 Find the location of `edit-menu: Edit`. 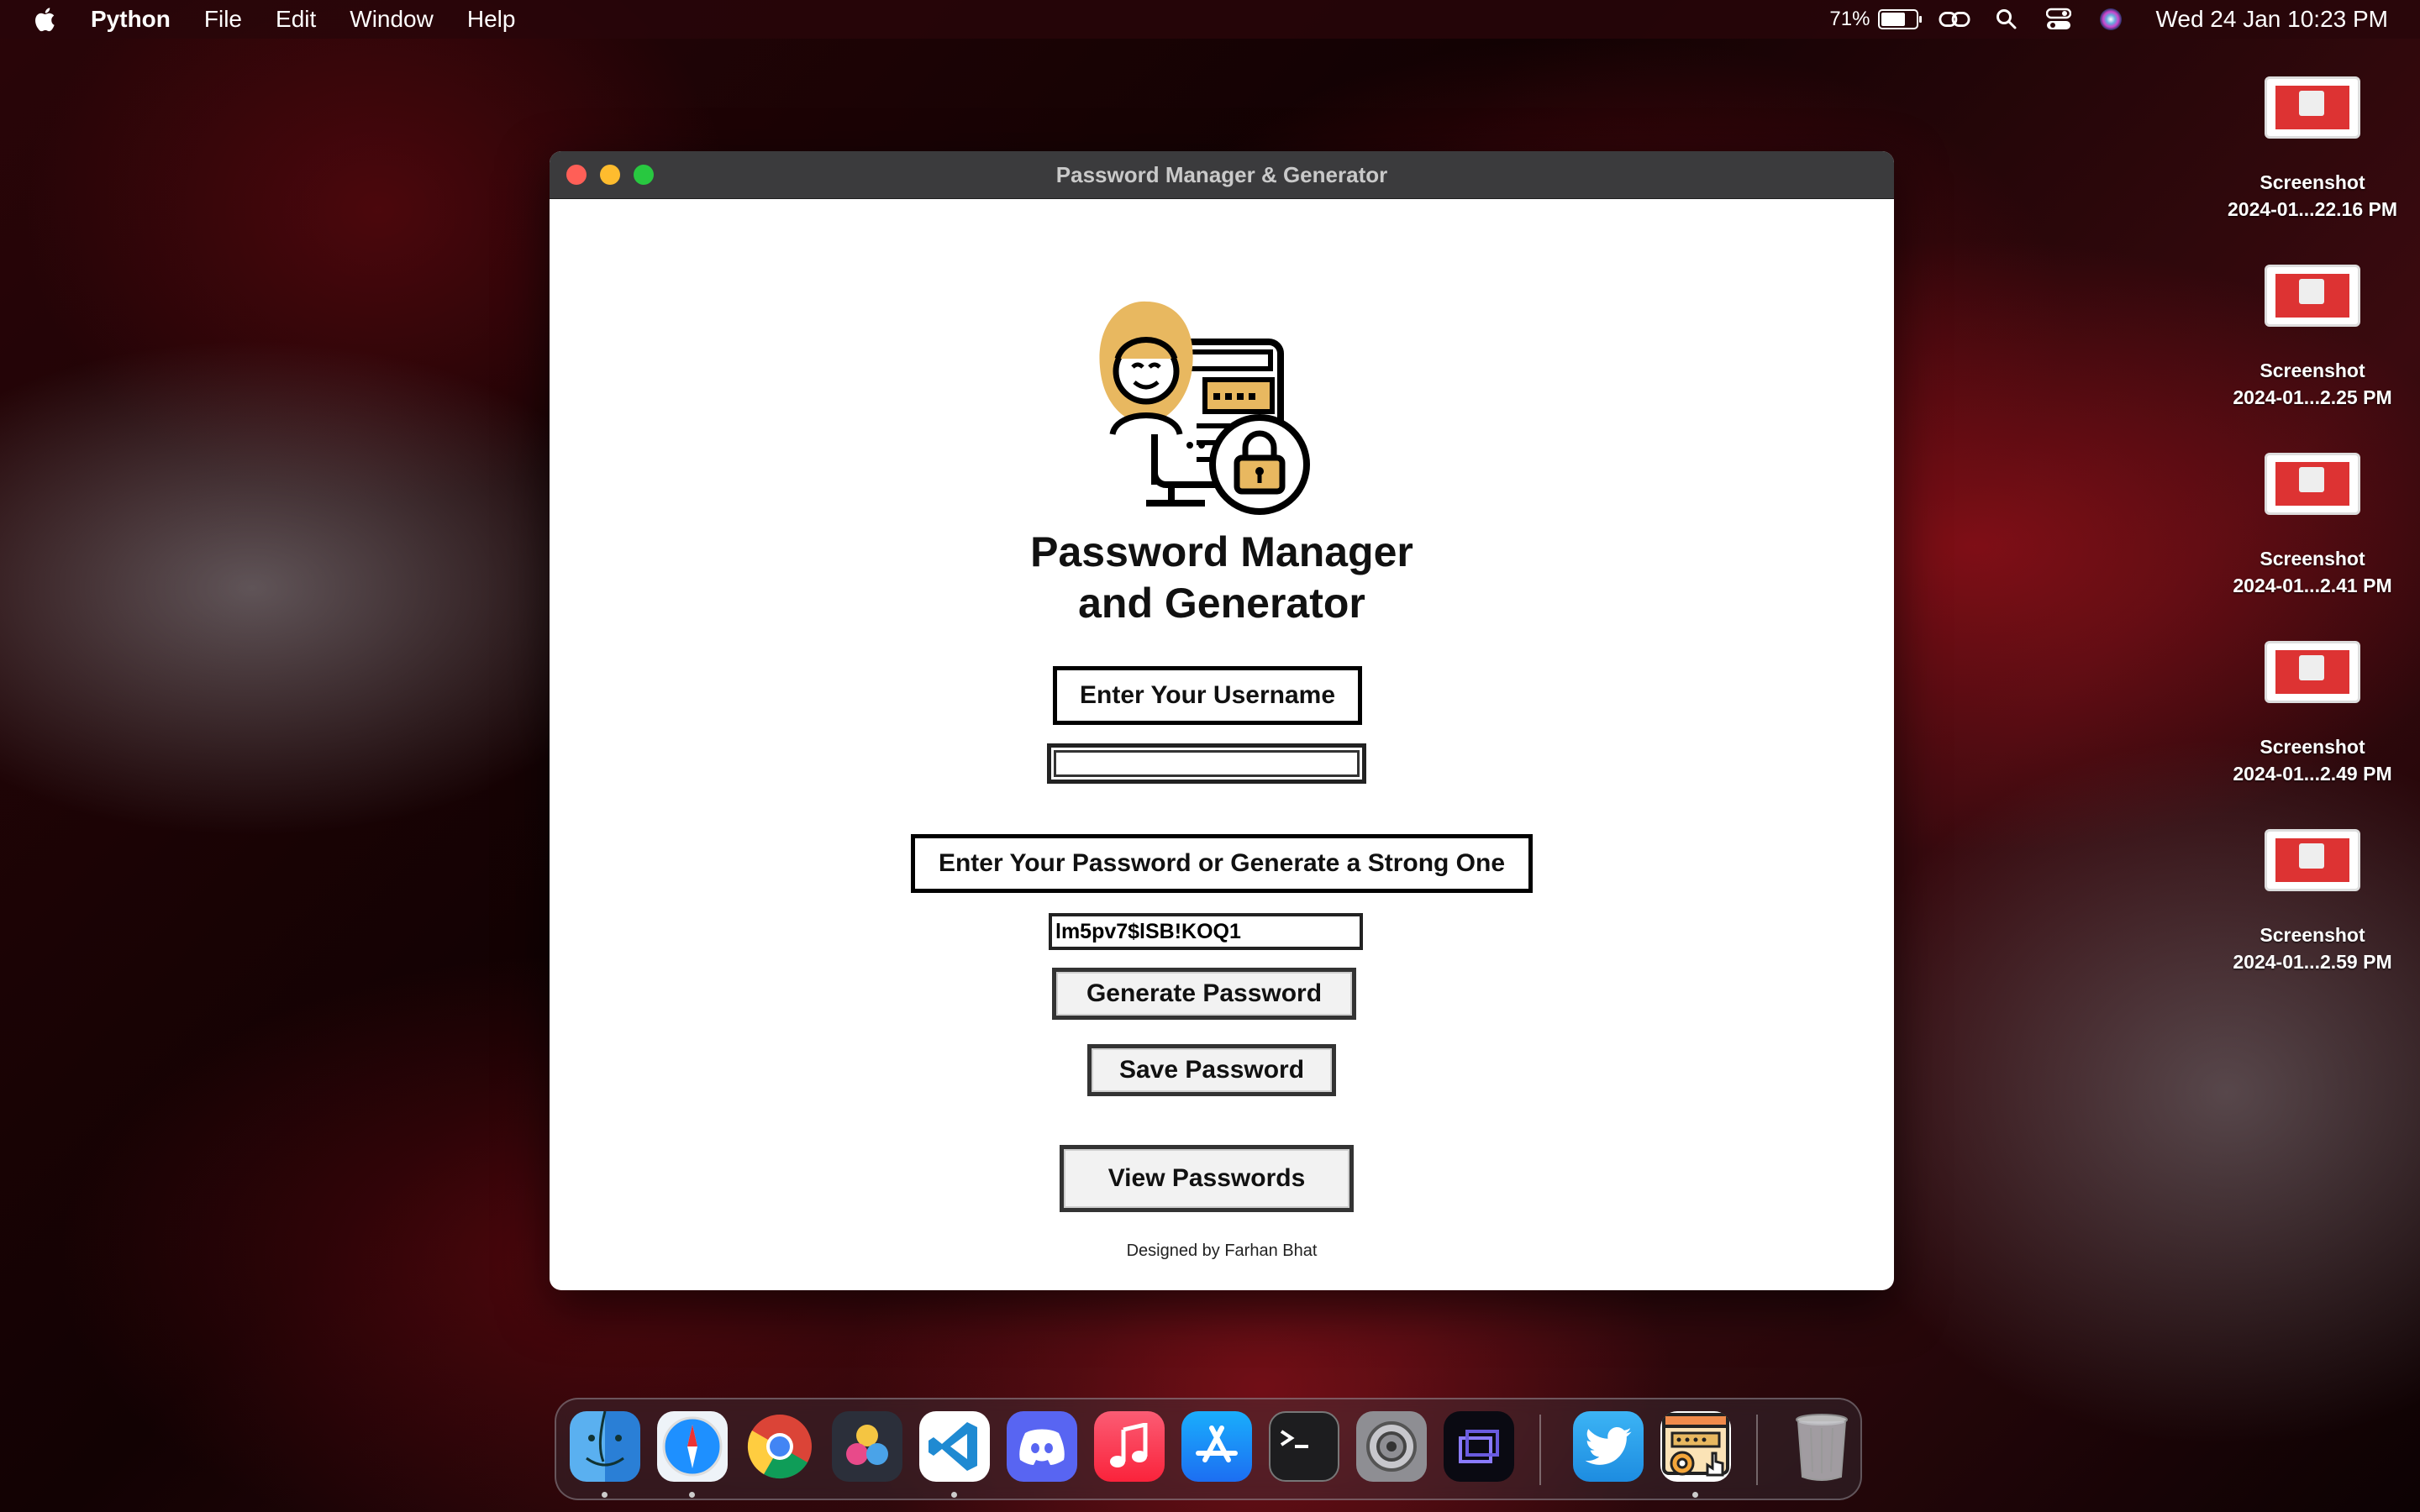

edit-menu: Edit is located at coordinates (296, 19).